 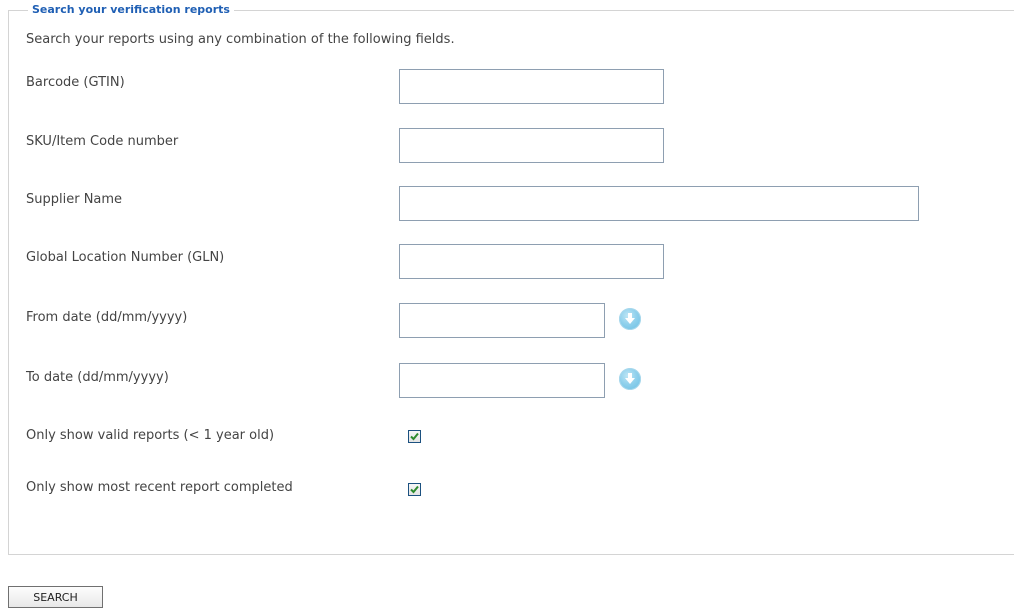 I want to click on valid-reports-label: Only show valid reports (< 1 year old), so click(x=150, y=435).